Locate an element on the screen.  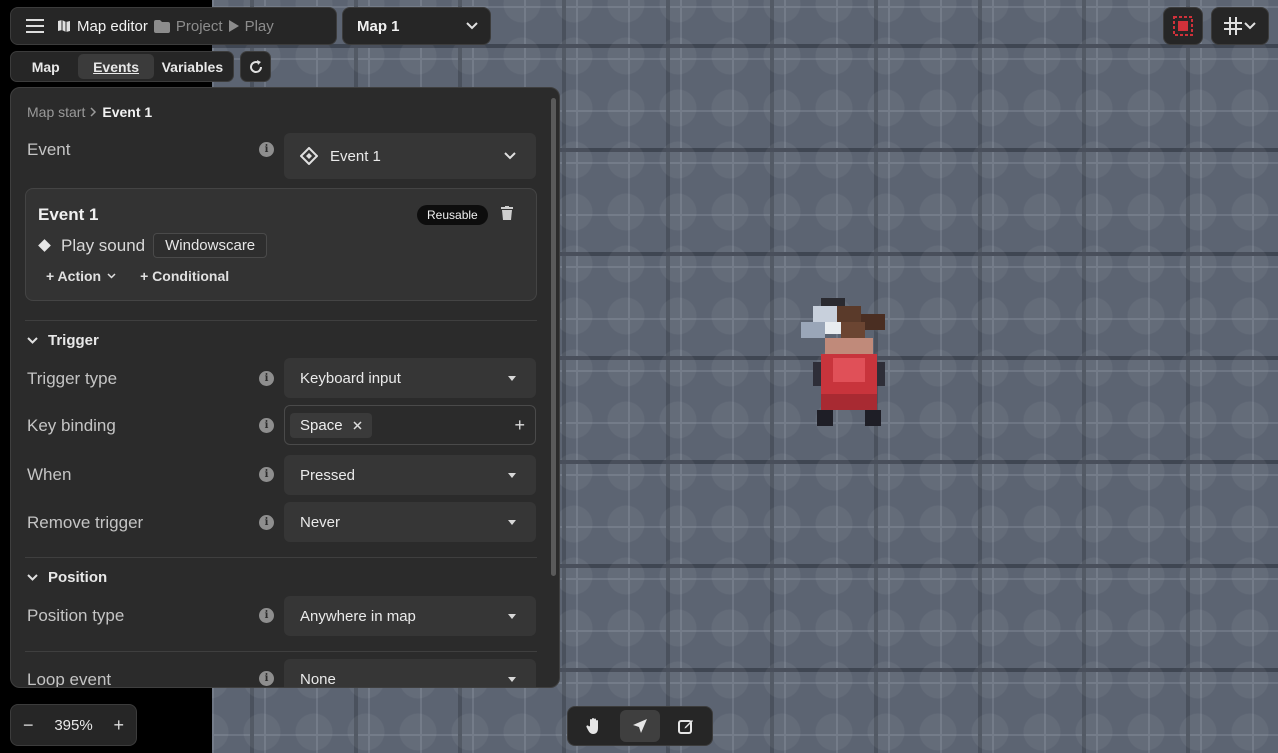
event-card-title: Event 1 is located at coordinates (68, 214).